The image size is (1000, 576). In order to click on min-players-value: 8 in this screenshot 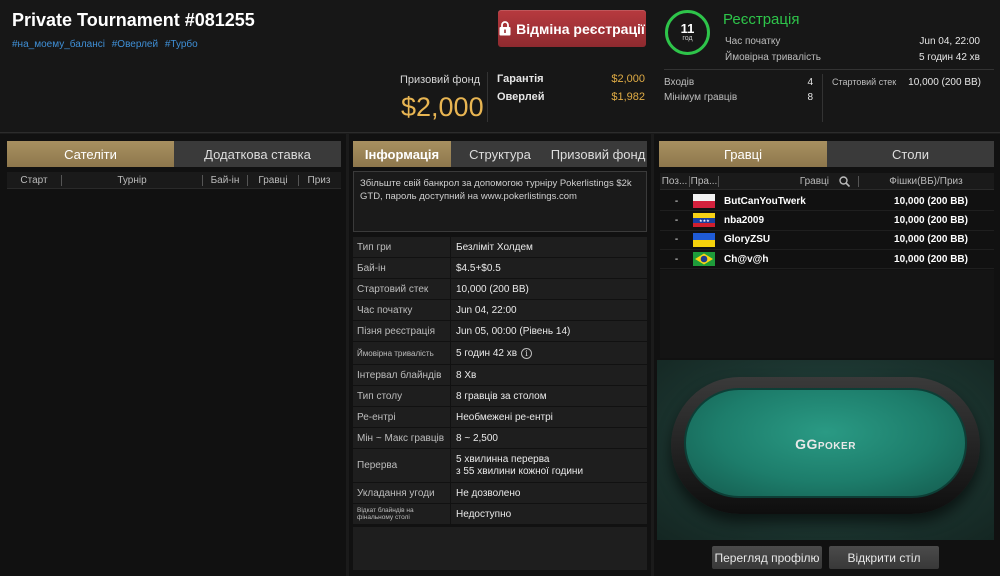, I will do `click(810, 97)`.